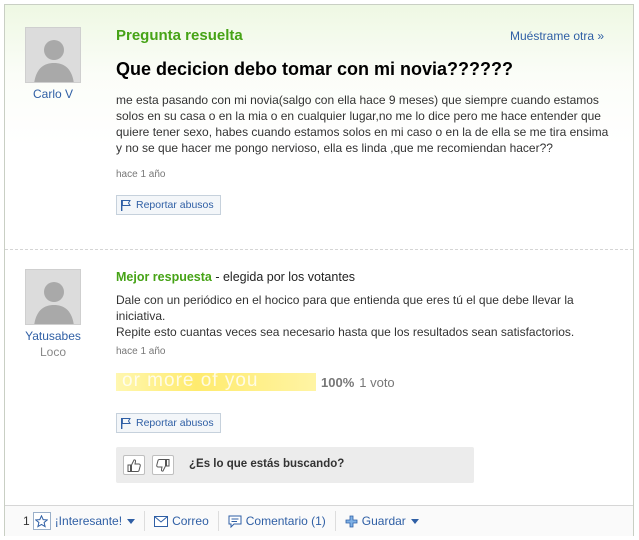  What do you see at coordinates (235, 521) in the screenshot?
I see `comment-icon` at bounding box center [235, 521].